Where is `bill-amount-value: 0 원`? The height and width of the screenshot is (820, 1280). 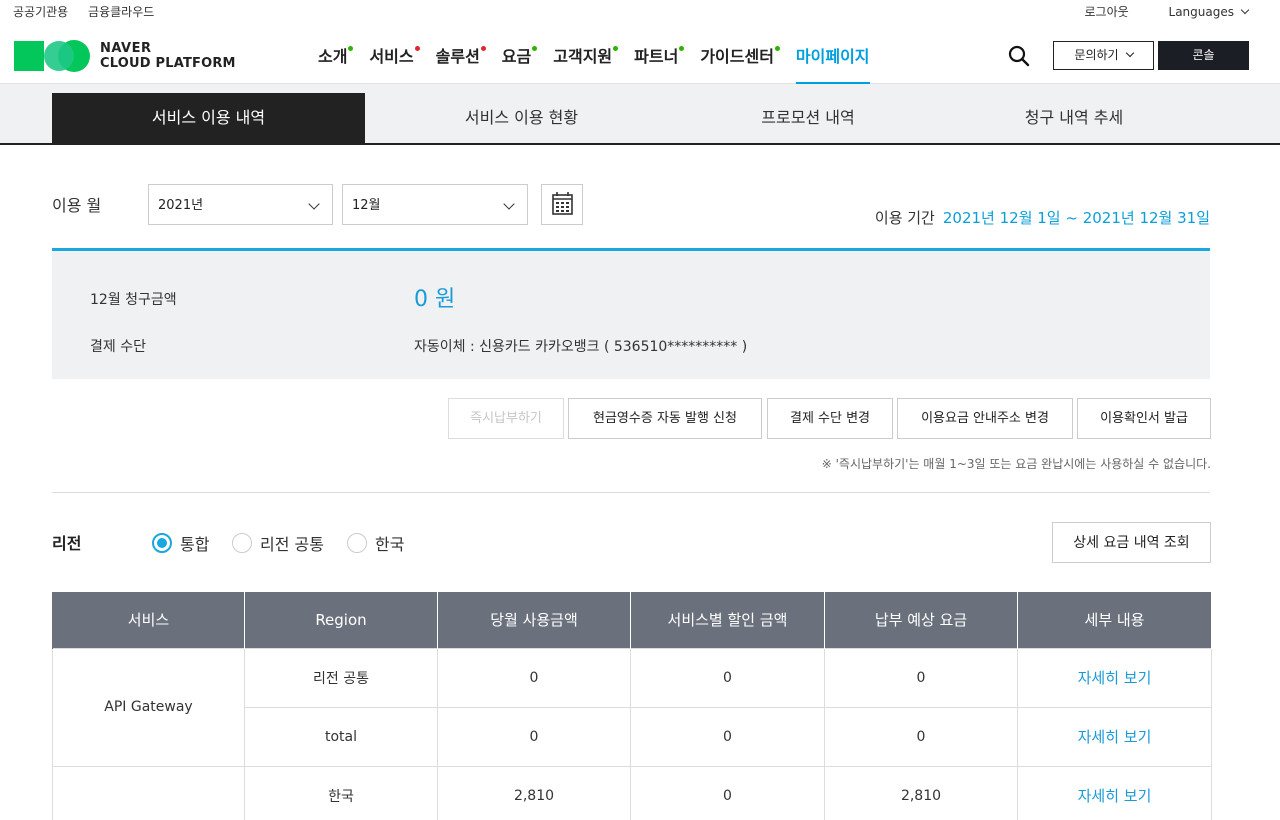 bill-amount-value: 0 원 is located at coordinates (435, 299).